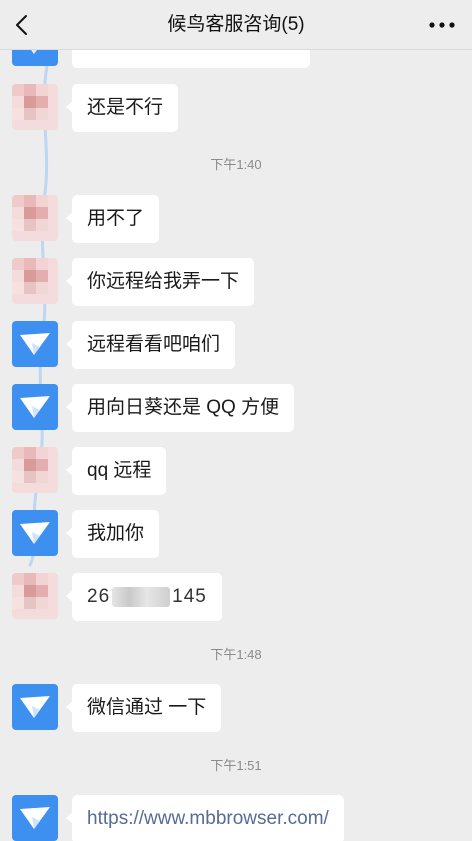 The image size is (472, 841). I want to click on message-bubble: 远程看看吧咱们, so click(150, 345).